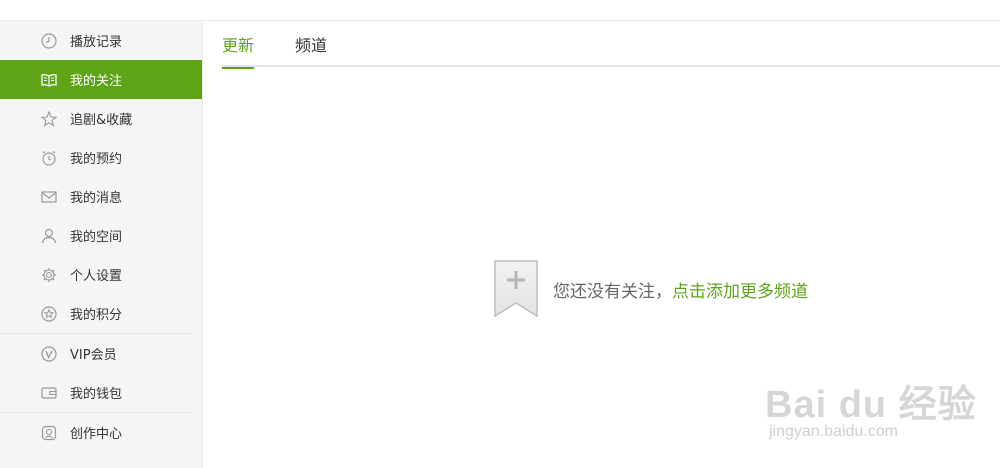  I want to click on sidebar-item-reservations: 我的预约, so click(101, 157).